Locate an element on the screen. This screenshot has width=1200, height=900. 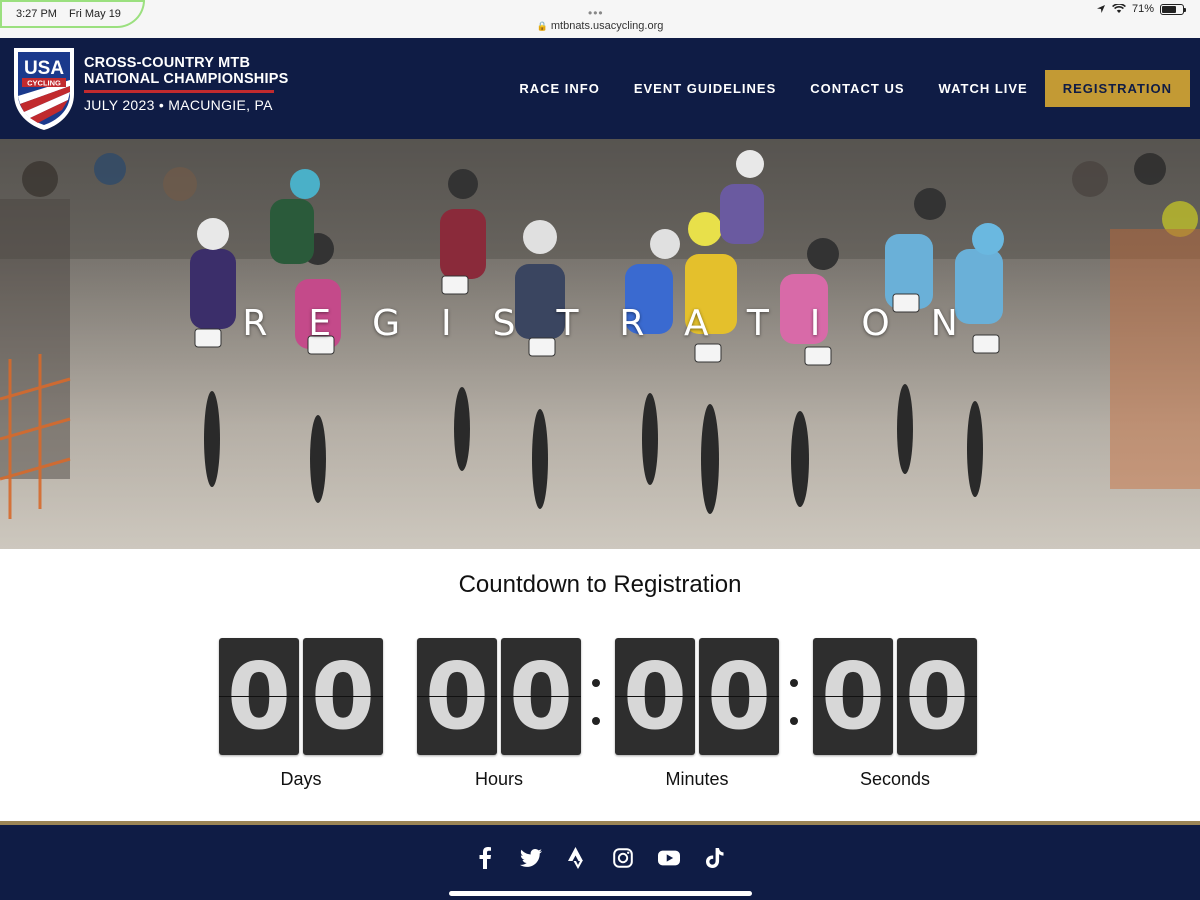
battery-percent: 71% is located at coordinates (1142, 9).